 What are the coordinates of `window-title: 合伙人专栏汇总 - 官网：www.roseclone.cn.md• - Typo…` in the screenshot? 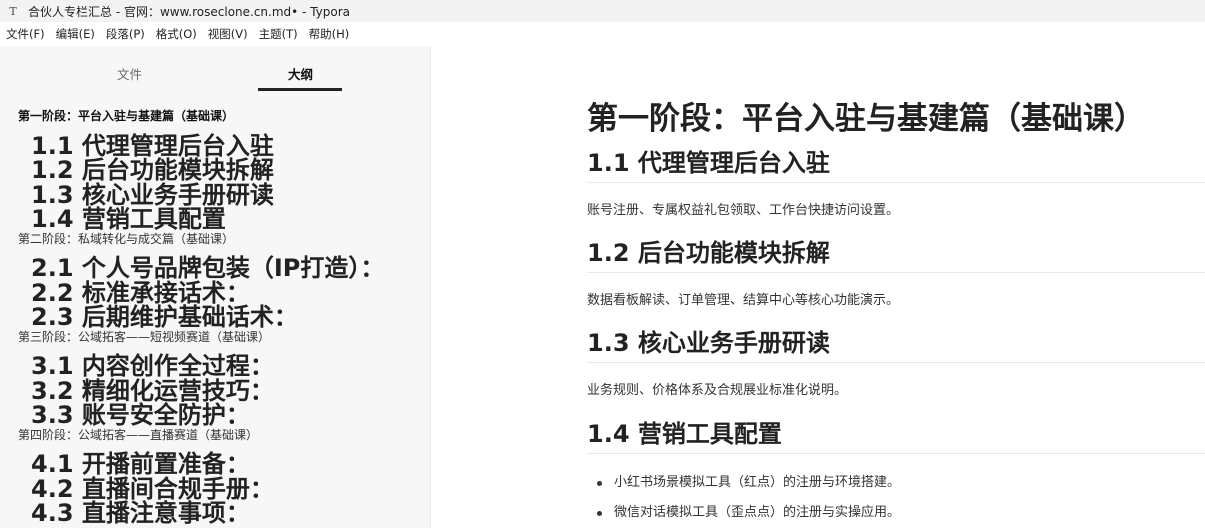 It's located at (189, 11).